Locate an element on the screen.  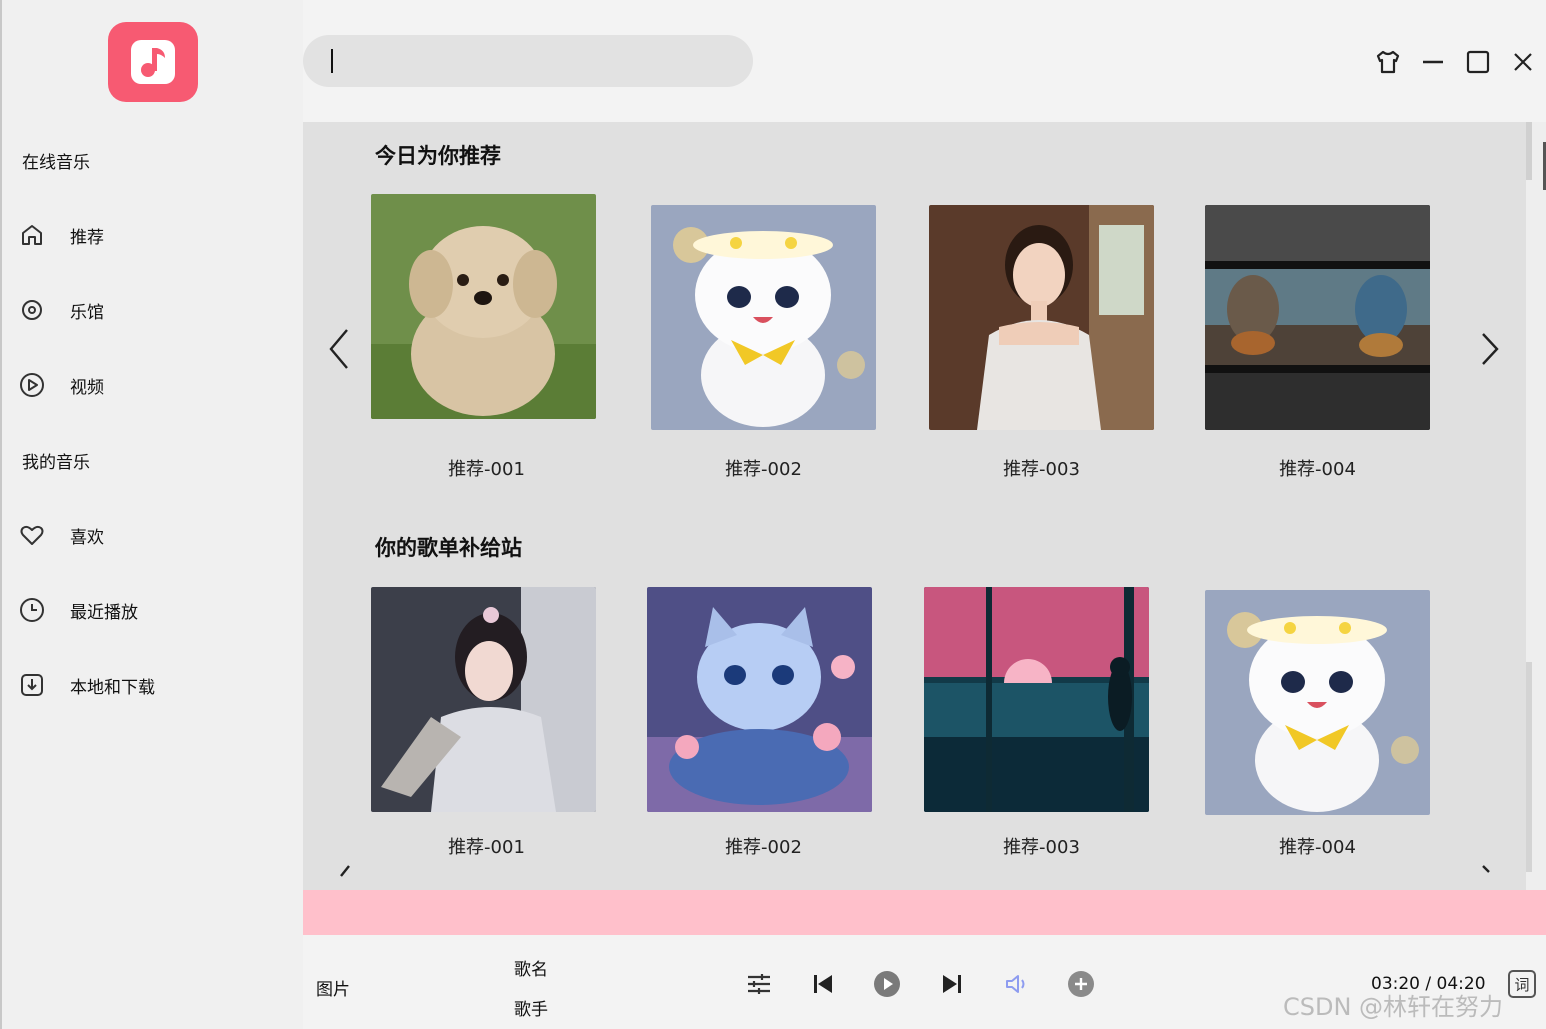
cover-image-city-sunset-window is located at coordinates (1036, 699).